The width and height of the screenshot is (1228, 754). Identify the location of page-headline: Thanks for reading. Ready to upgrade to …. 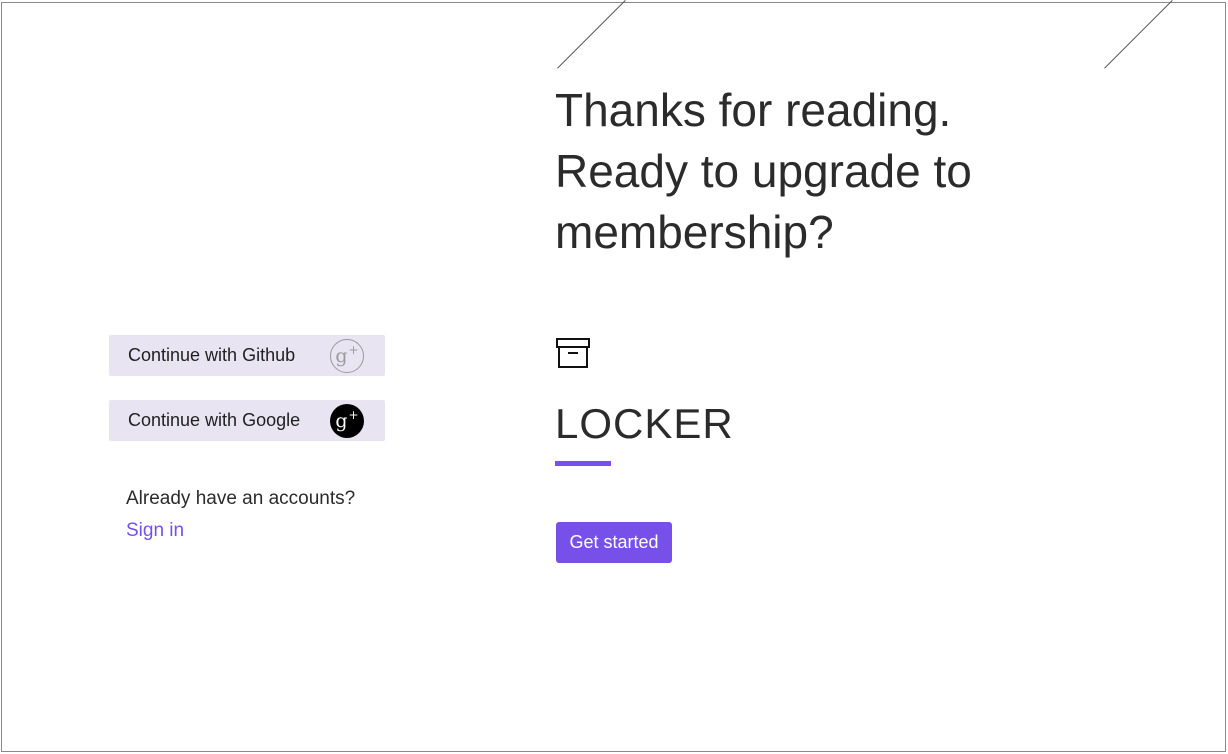
(763, 171).